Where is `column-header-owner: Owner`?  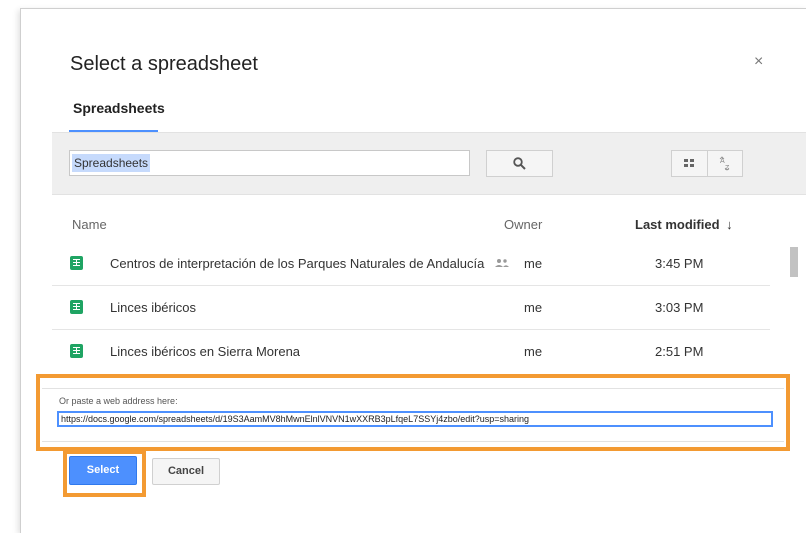
column-header-owner: Owner is located at coordinates (523, 224).